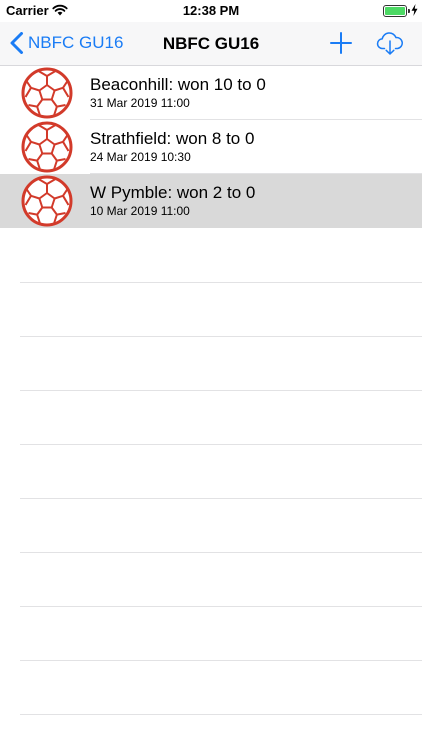 This screenshot has width=422, height=750. What do you see at coordinates (211, 44) in the screenshot?
I see `navigation-bar: NBFC GU16 NBFC GU16` at bounding box center [211, 44].